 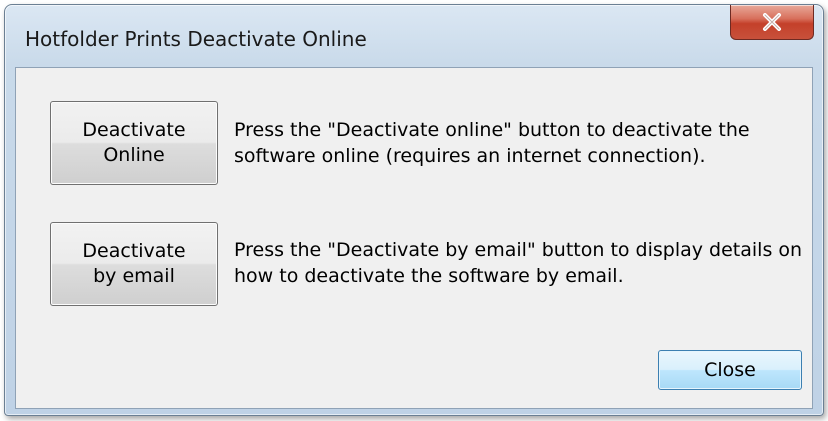 I want to click on deactivate-email-label: Deactivate by email, so click(x=134, y=263).